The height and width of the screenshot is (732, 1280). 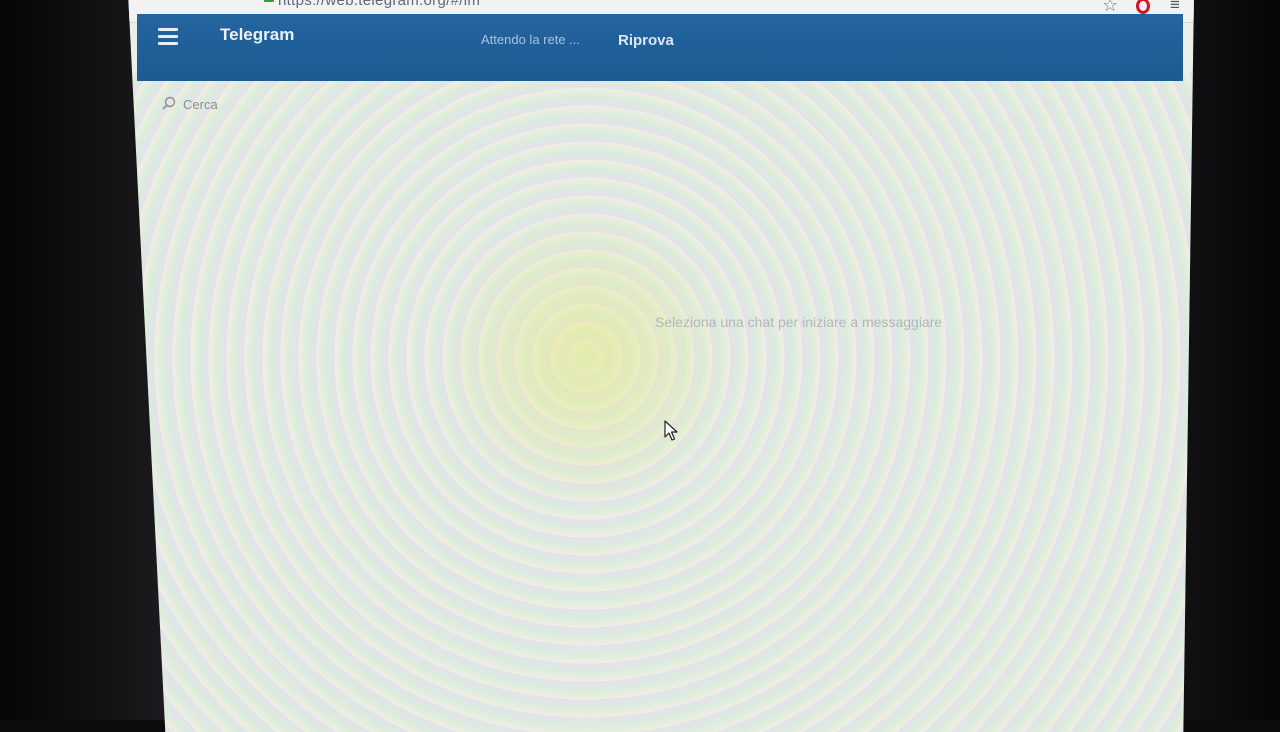 I want to click on app-title: Telegram, so click(x=257, y=34).